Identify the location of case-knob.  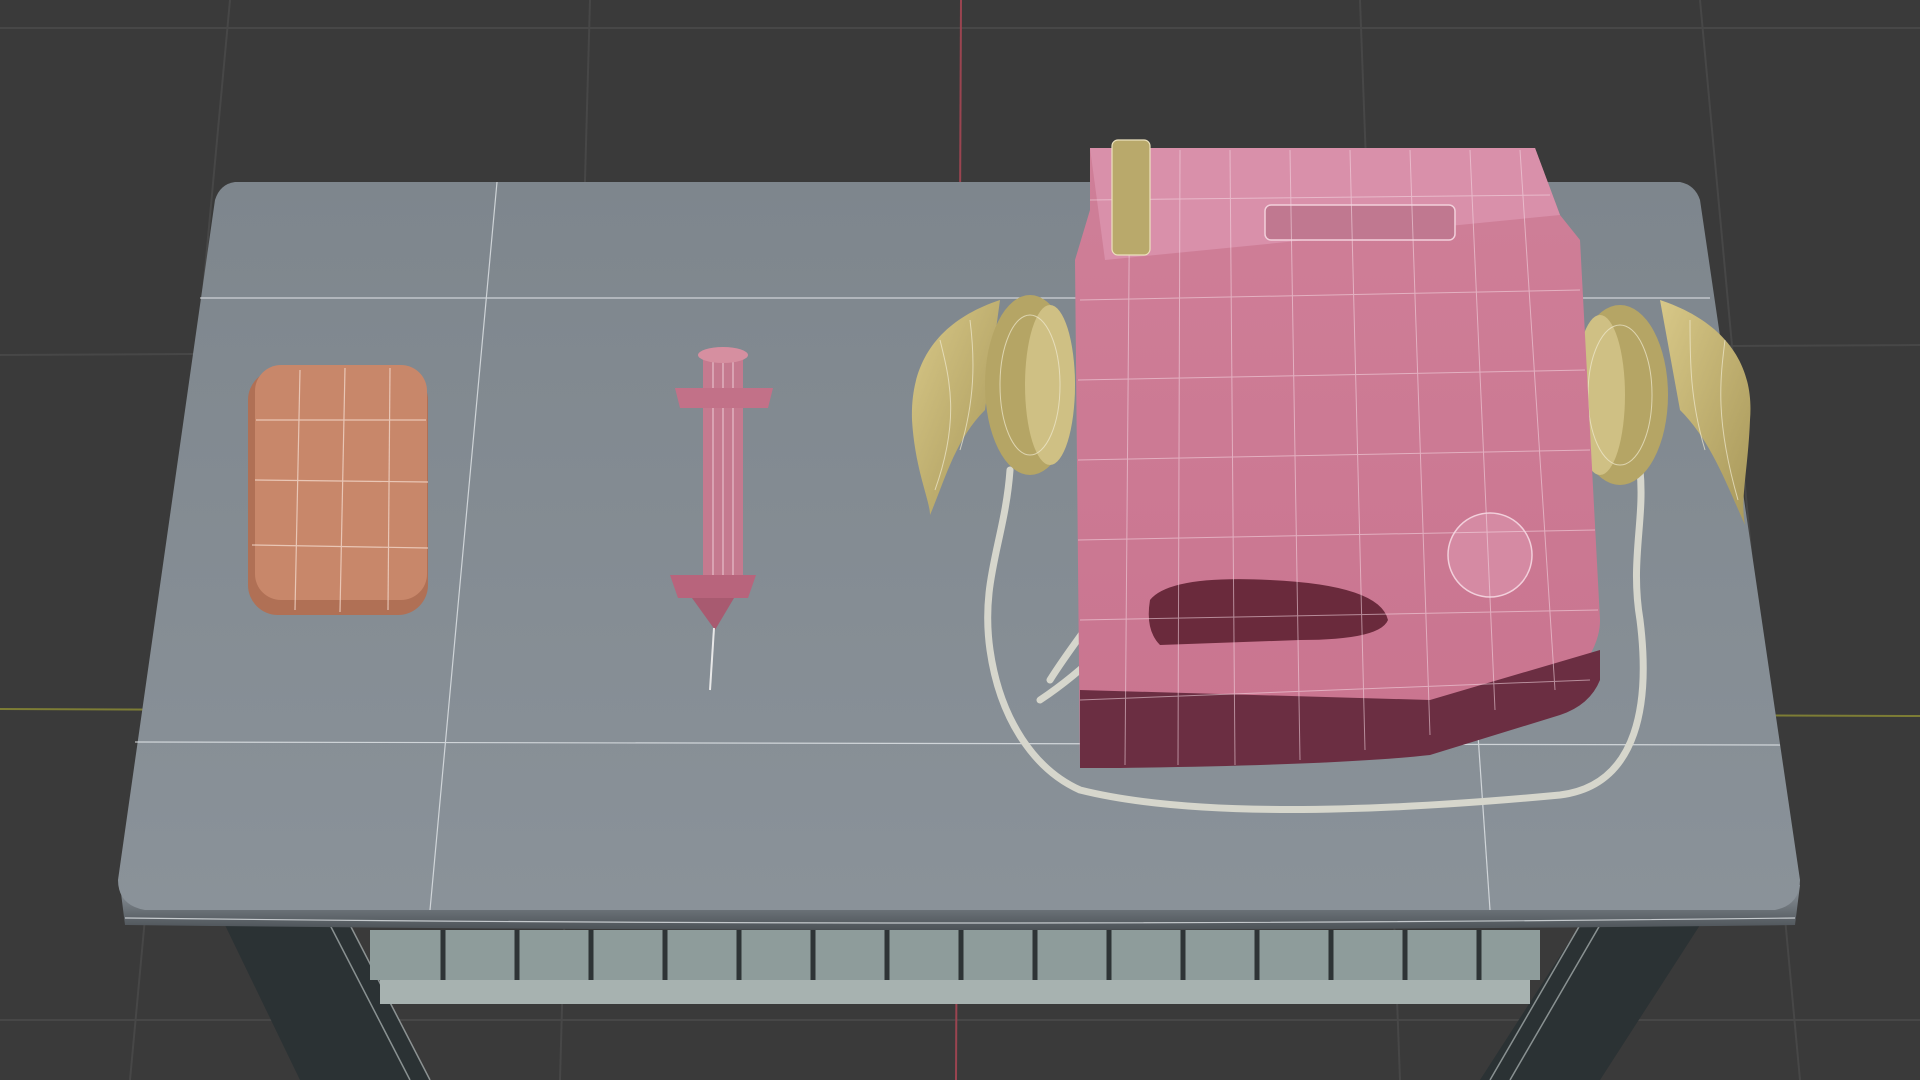
(1490, 555).